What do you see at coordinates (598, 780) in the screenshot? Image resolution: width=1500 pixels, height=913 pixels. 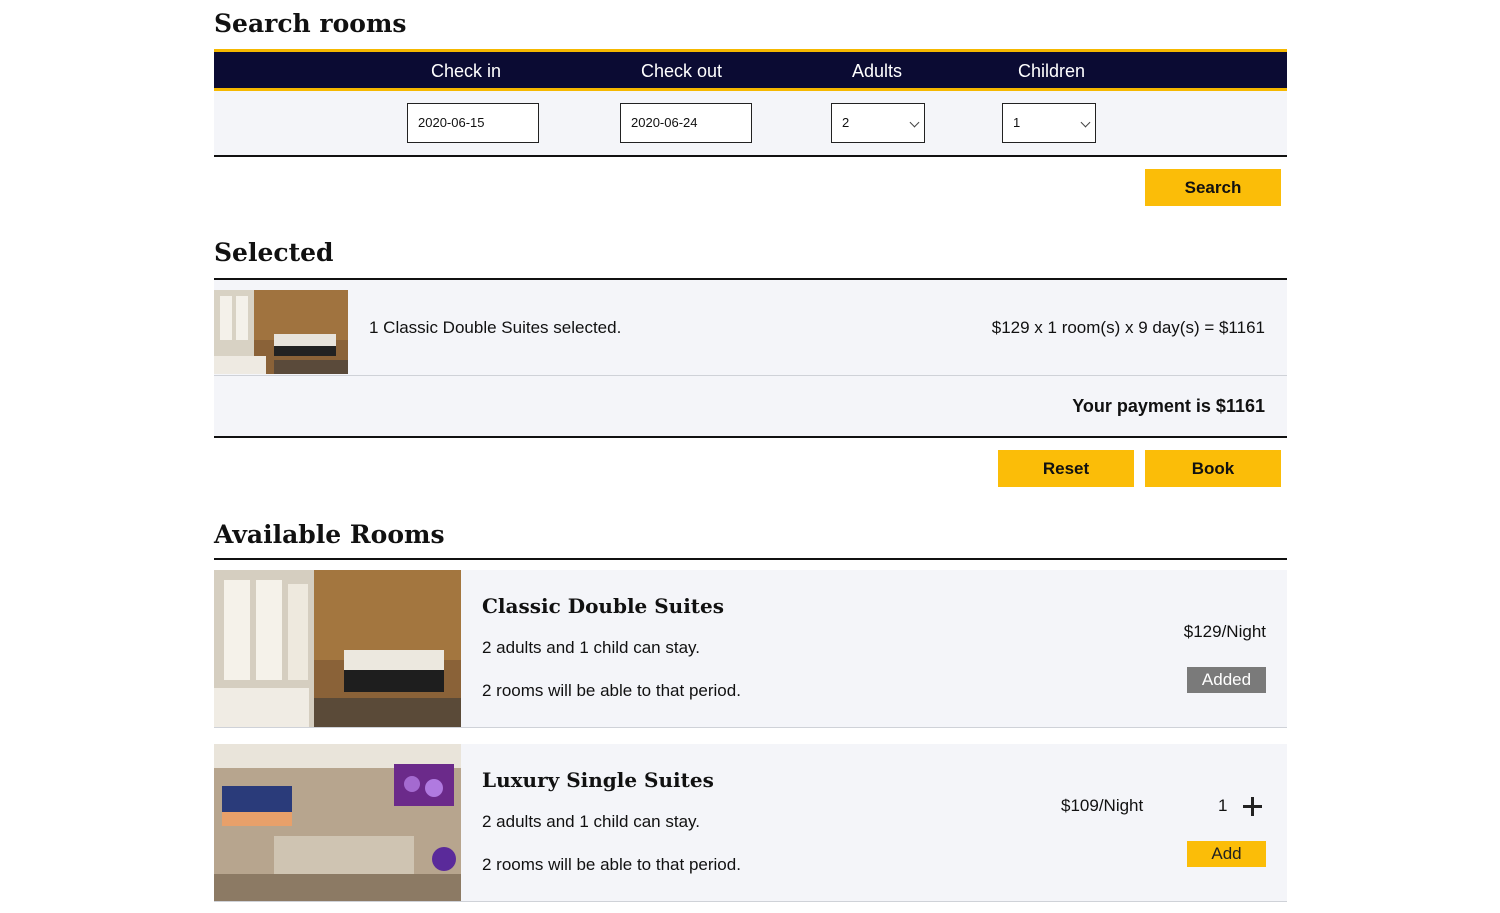 I see `room-name: Luxury Single Suites` at bounding box center [598, 780].